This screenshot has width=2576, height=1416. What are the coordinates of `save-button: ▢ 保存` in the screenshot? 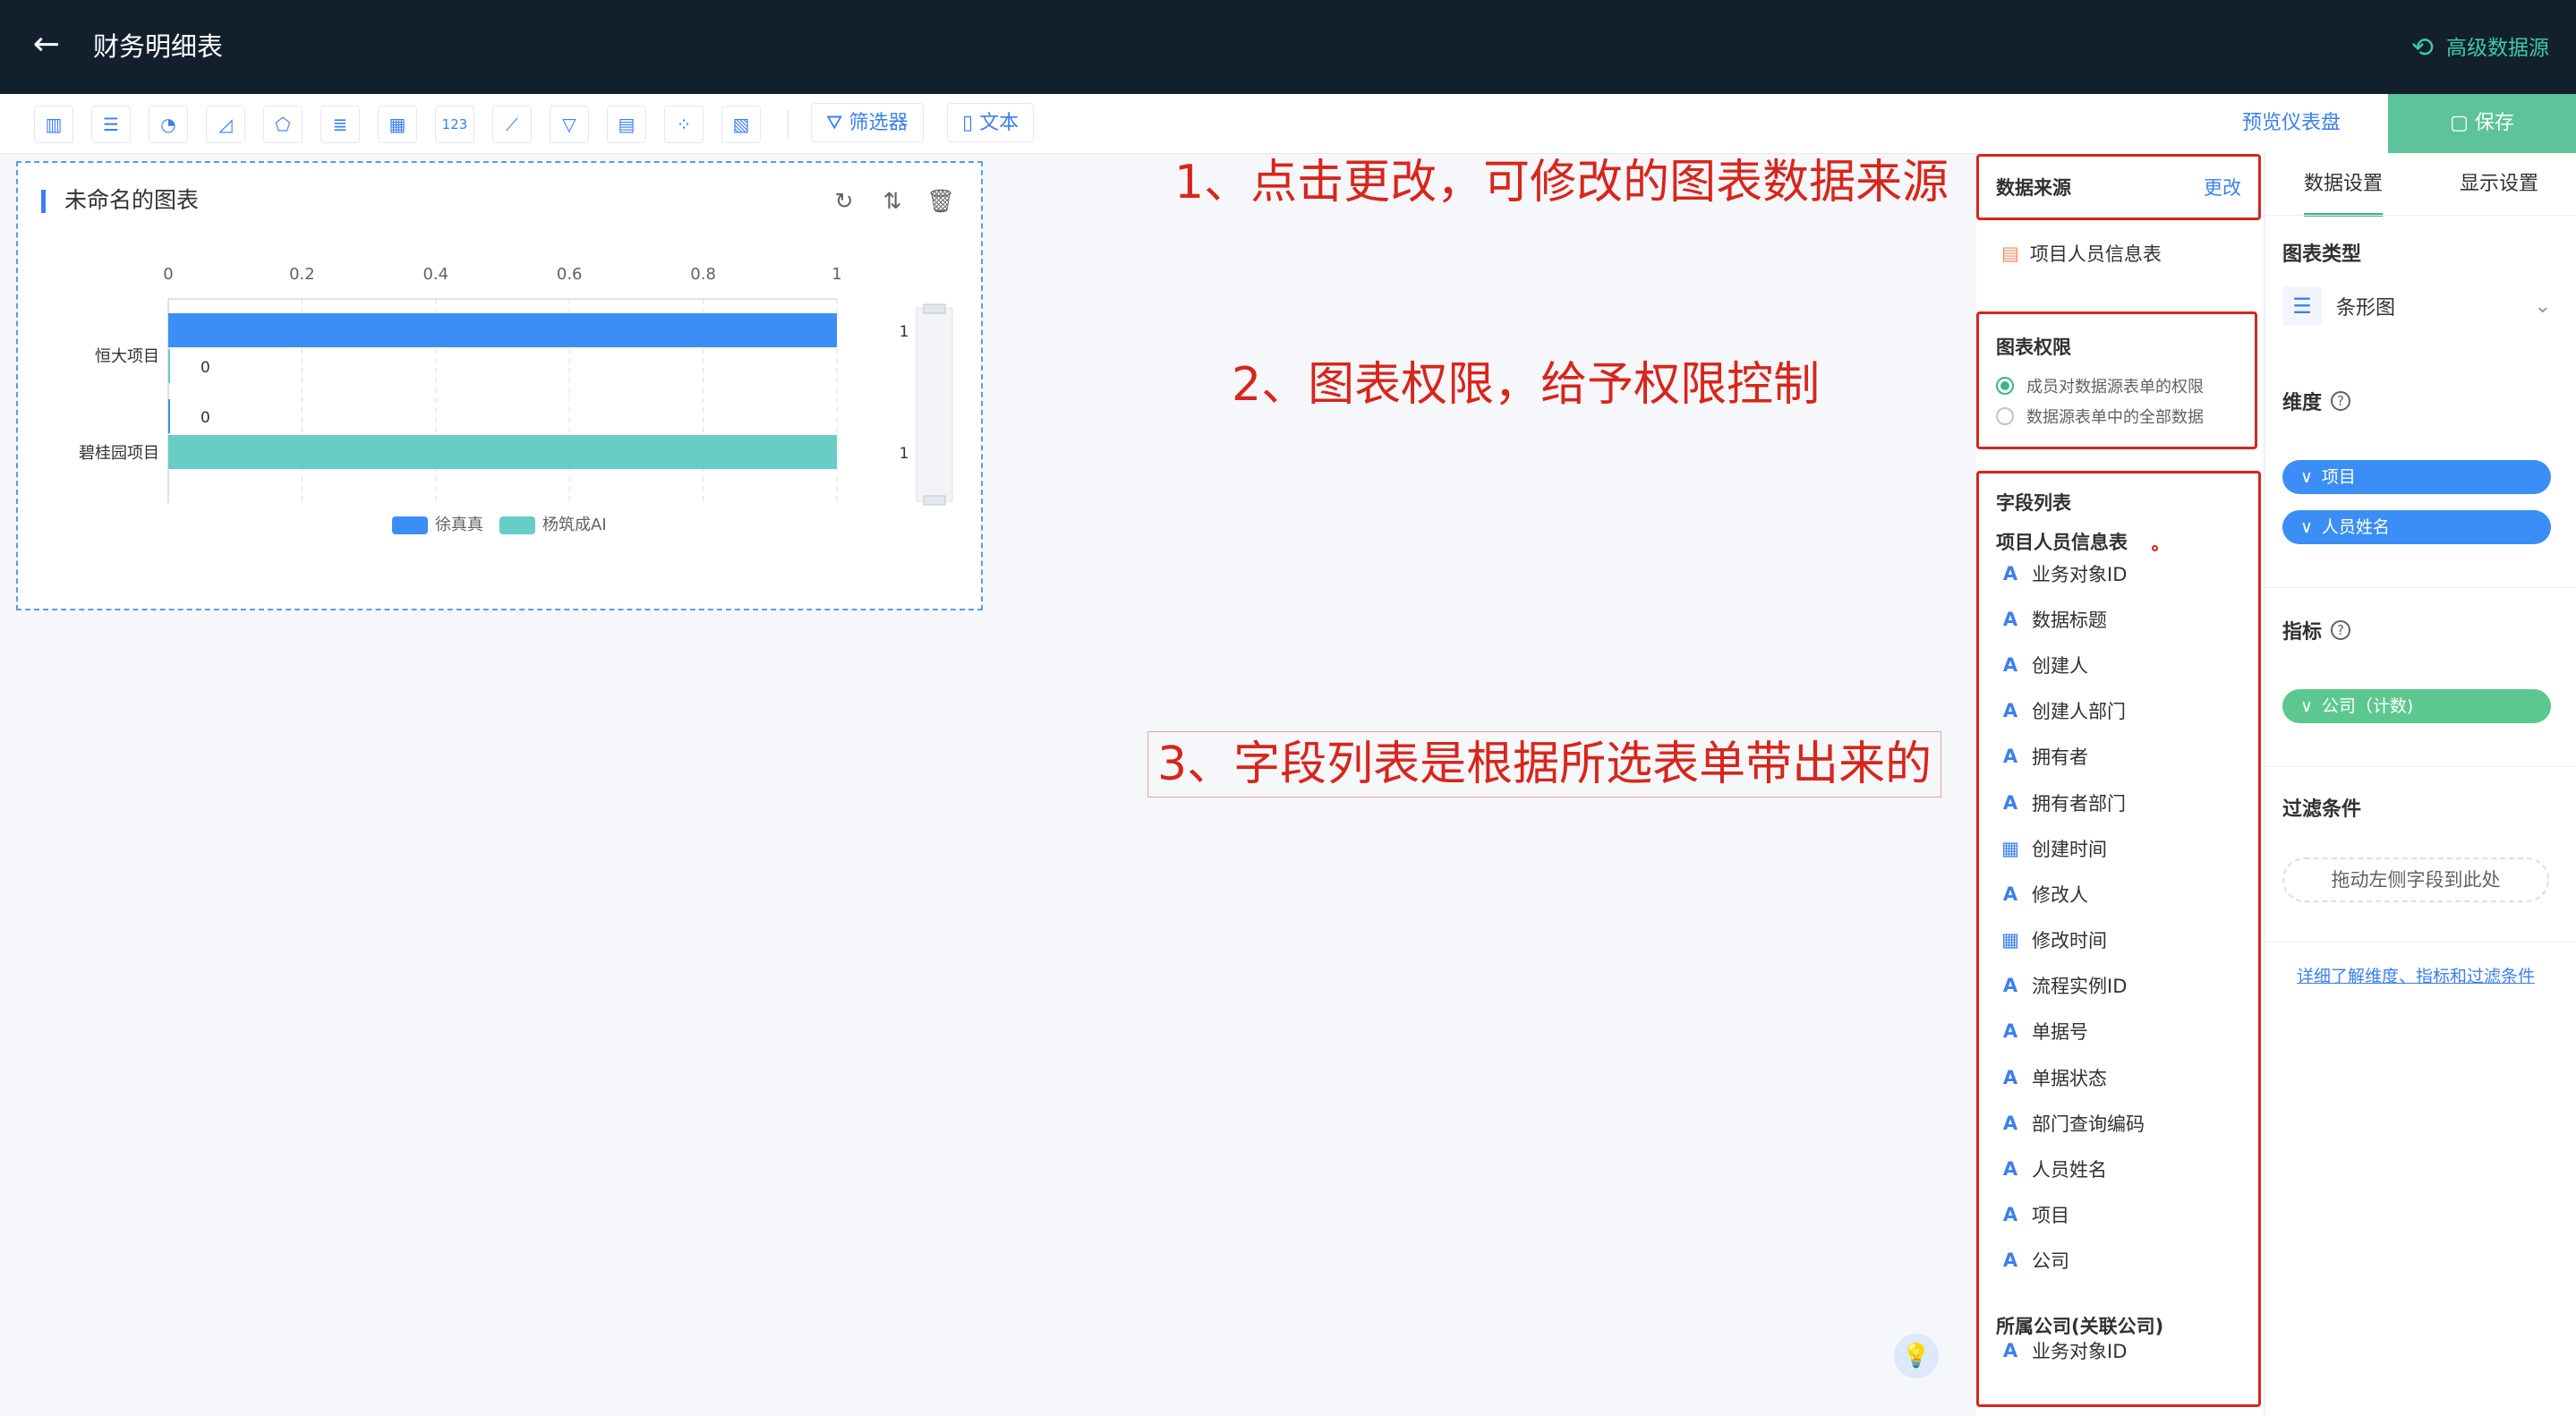 It's located at (2482, 123).